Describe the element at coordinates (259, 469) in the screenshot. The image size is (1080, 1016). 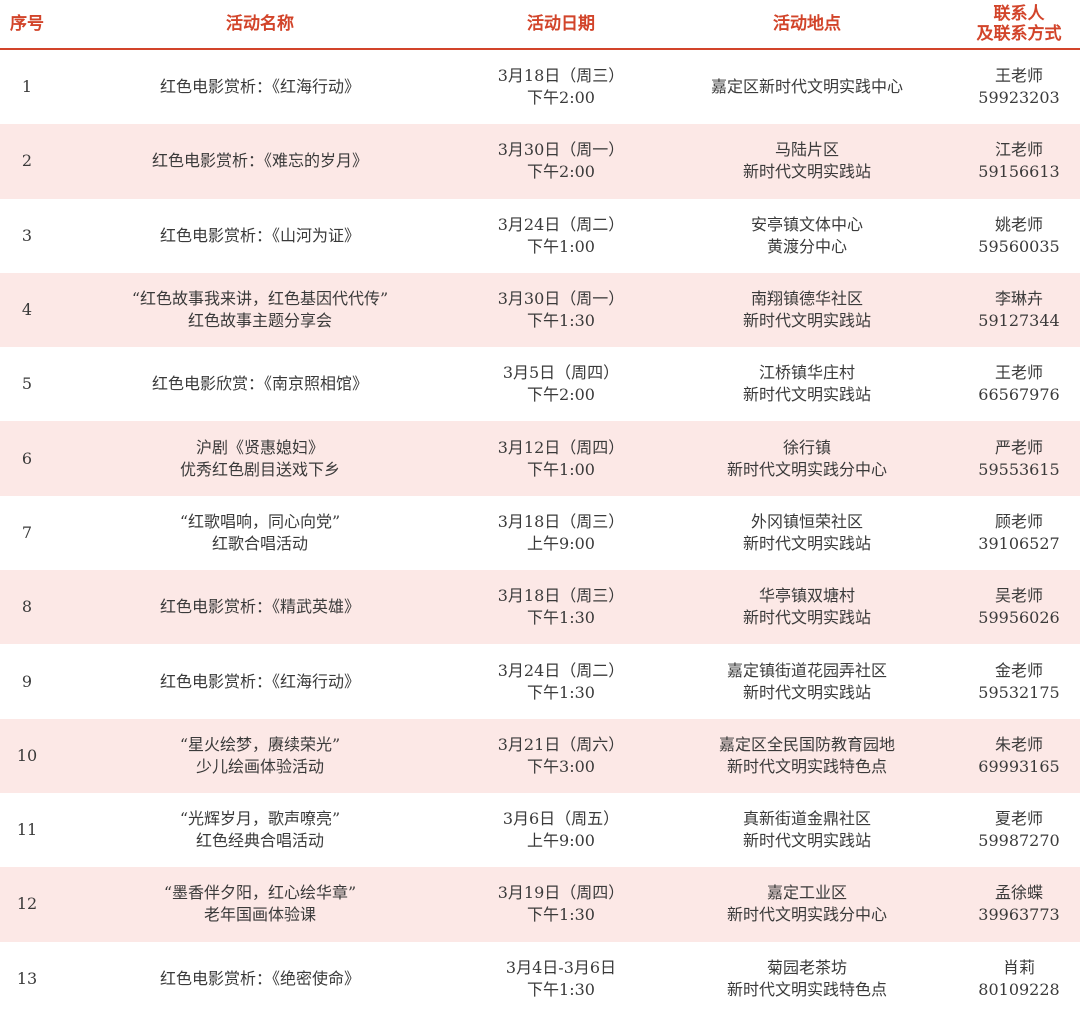
I see `activity-name-line: 优秀红色剧目送戏下乡` at that location.